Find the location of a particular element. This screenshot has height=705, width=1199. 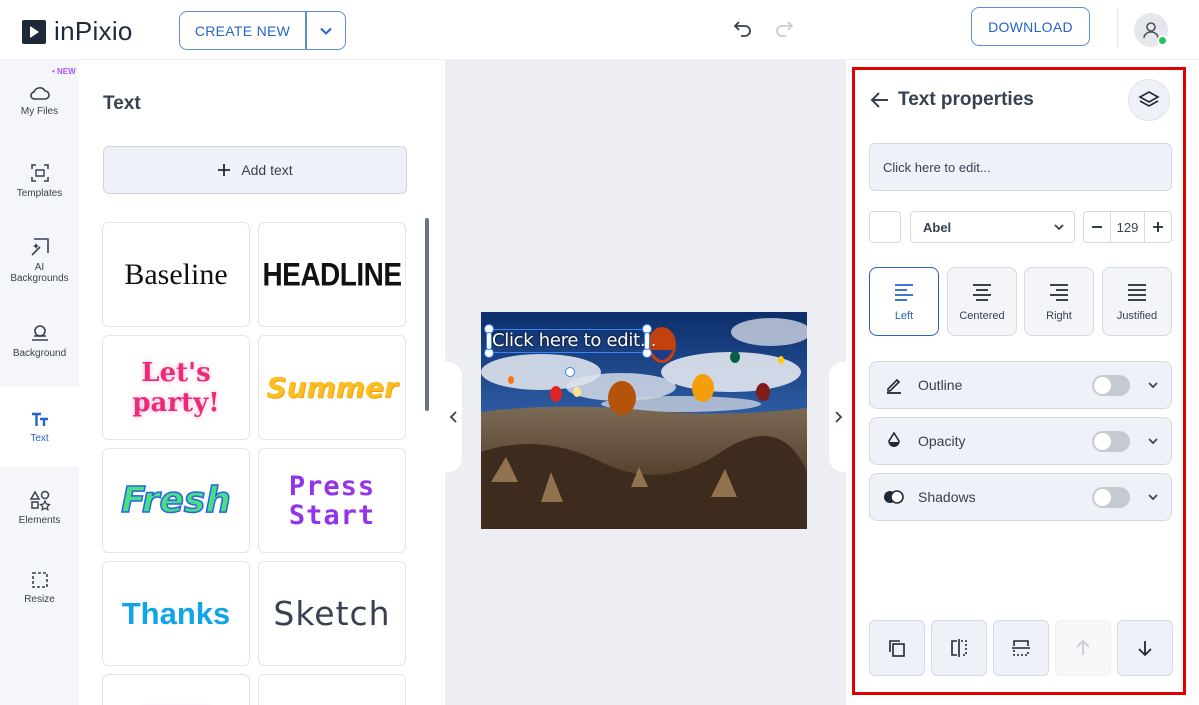

flip-vertical-icon is located at coordinates (1021, 648).